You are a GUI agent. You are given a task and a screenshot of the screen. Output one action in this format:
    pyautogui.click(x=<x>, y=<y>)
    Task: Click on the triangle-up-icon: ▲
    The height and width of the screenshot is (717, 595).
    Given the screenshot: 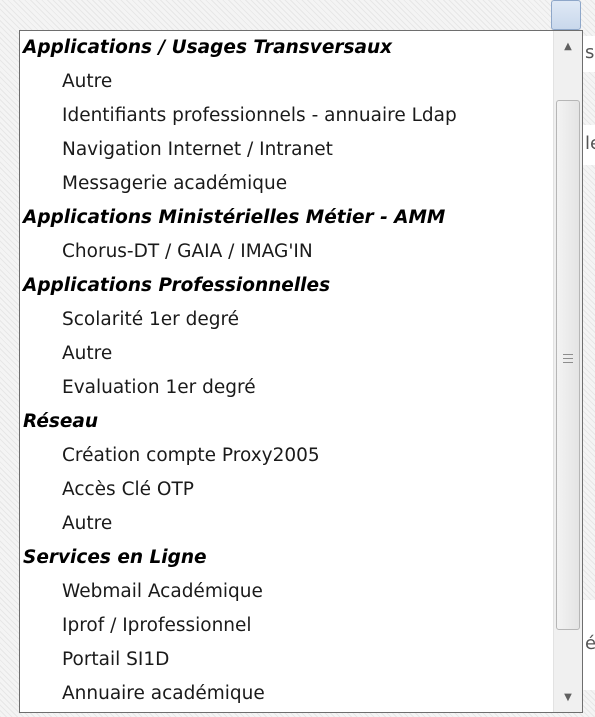 What is the action you would take?
    pyautogui.click(x=568, y=46)
    